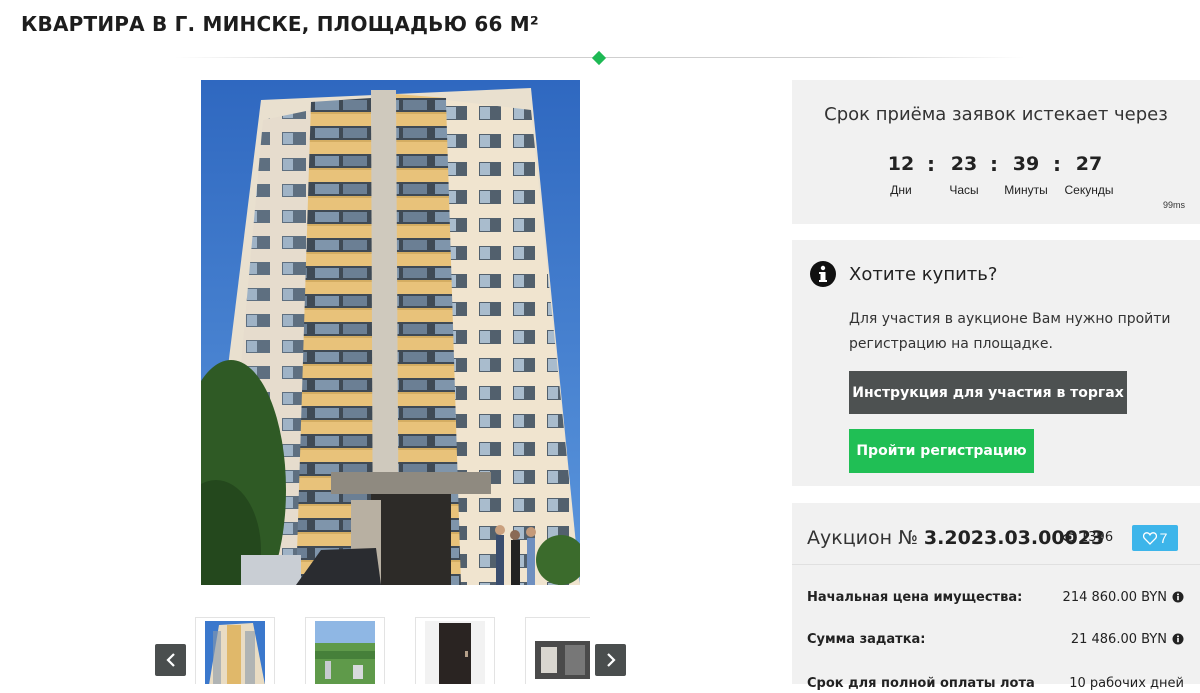 This screenshot has width=1200, height=693. Describe the element at coordinates (955, 538) in the screenshot. I see `auction-title: Аукцион № 3.2023.03.00023` at that location.